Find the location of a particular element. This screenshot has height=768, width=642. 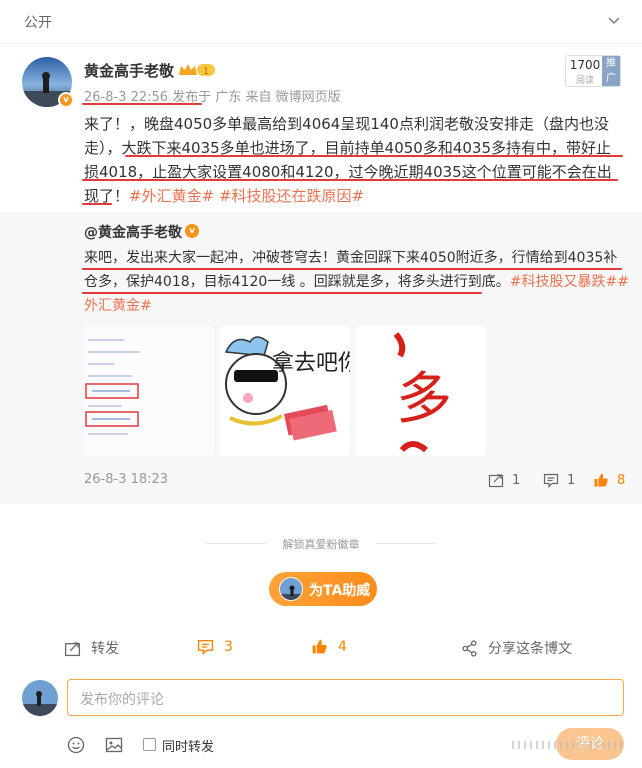

watermark is located at coordinates (567, 745).